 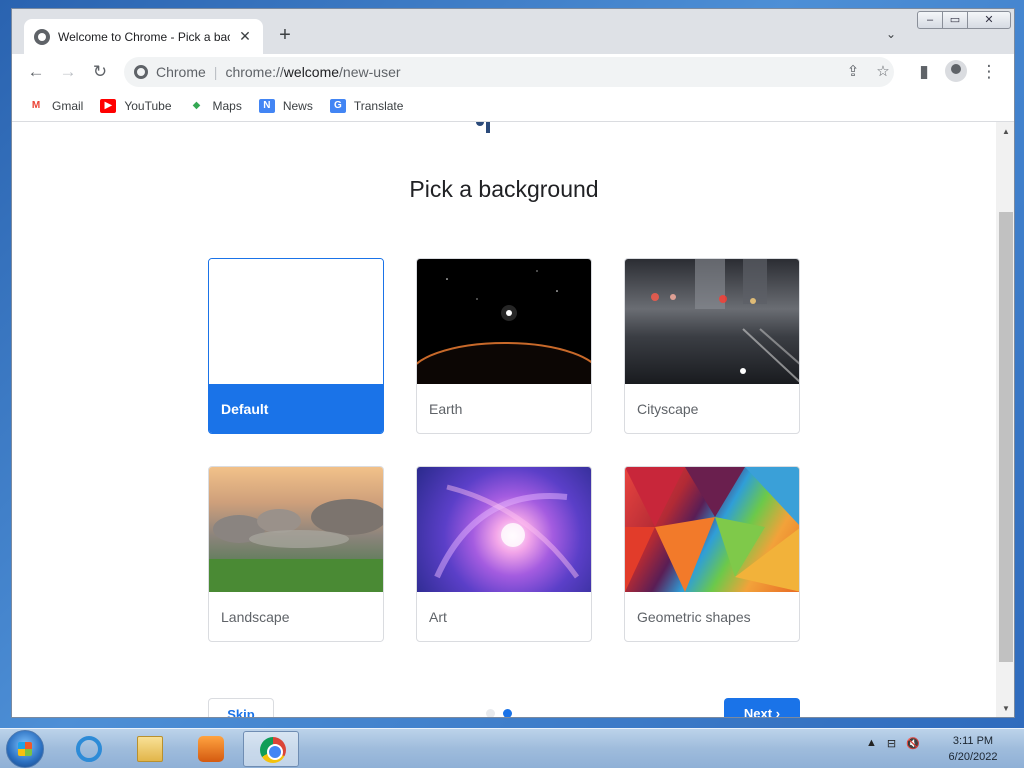 I want to click on chrome-logo-icon, so click(x=141, y=72).